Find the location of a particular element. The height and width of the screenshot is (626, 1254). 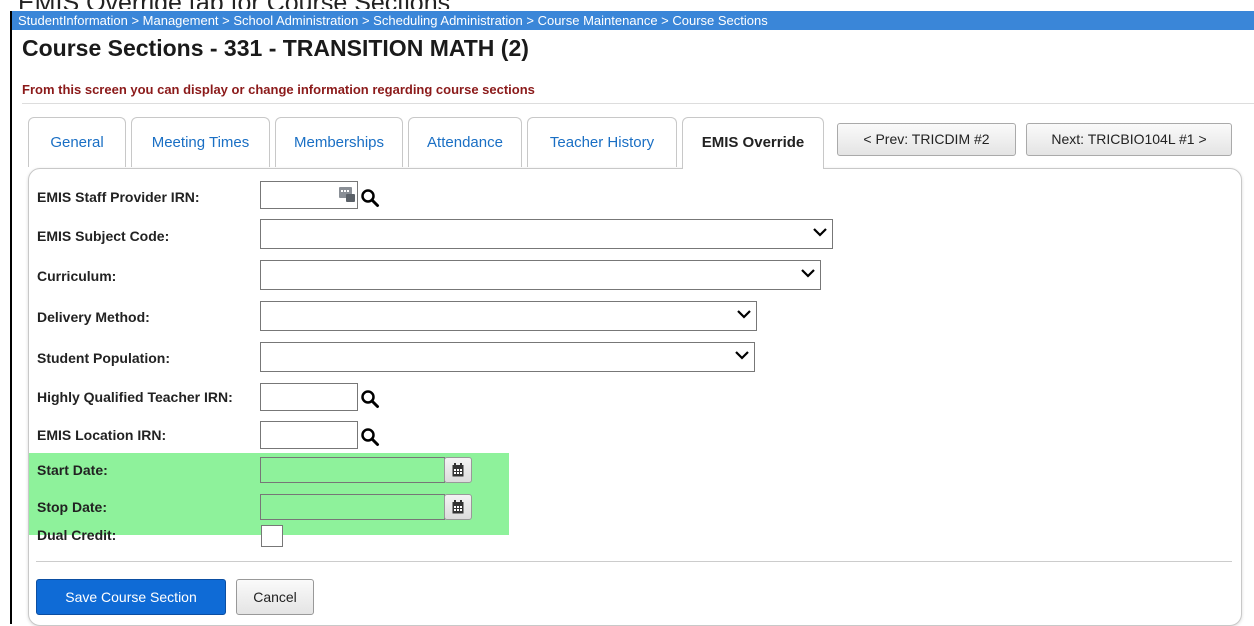

curriculum-select is located at coordinates (540, 275).